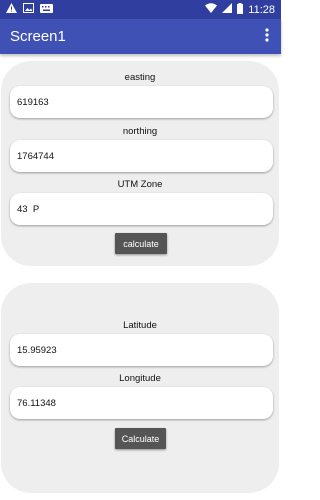  What do you see at coordinates (140, 9) in the screenshot?
I see `status-bar: 11:28` at bounding box center [140, 9].